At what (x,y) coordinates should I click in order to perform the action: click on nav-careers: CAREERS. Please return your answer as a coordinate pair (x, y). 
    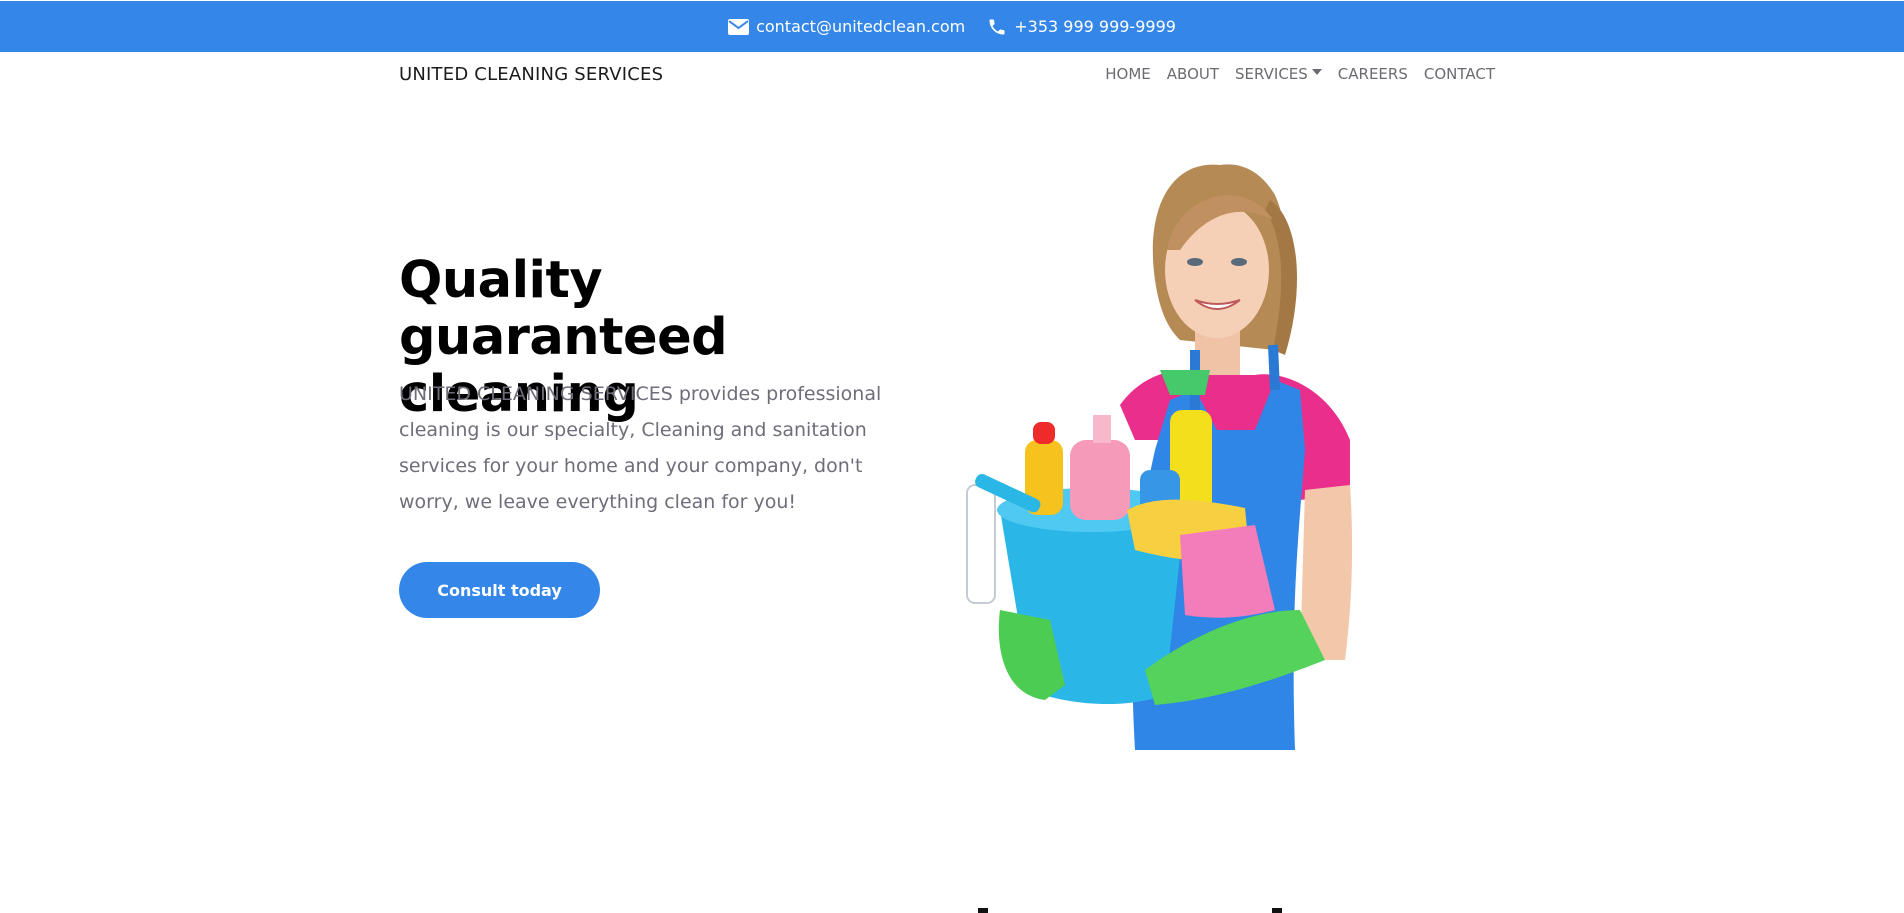
    Looking at the image, I should click on (1373, 74).